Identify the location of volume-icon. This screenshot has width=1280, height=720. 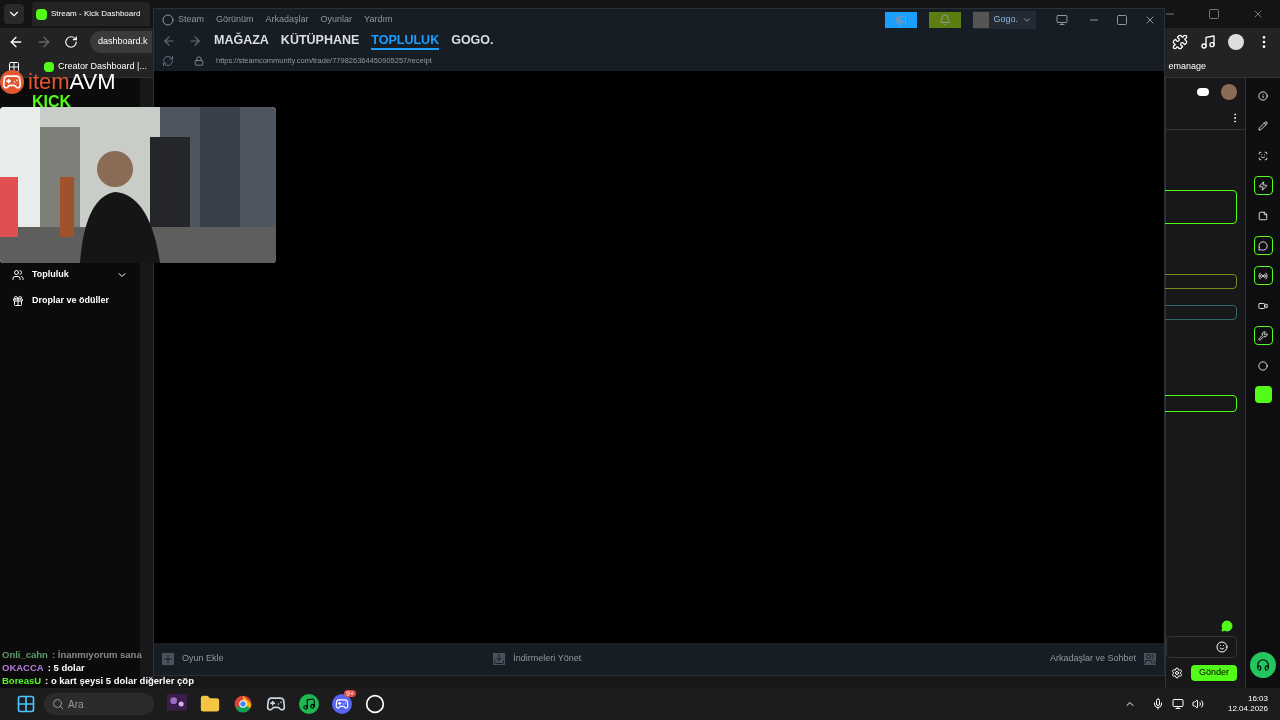
(1197, 704).